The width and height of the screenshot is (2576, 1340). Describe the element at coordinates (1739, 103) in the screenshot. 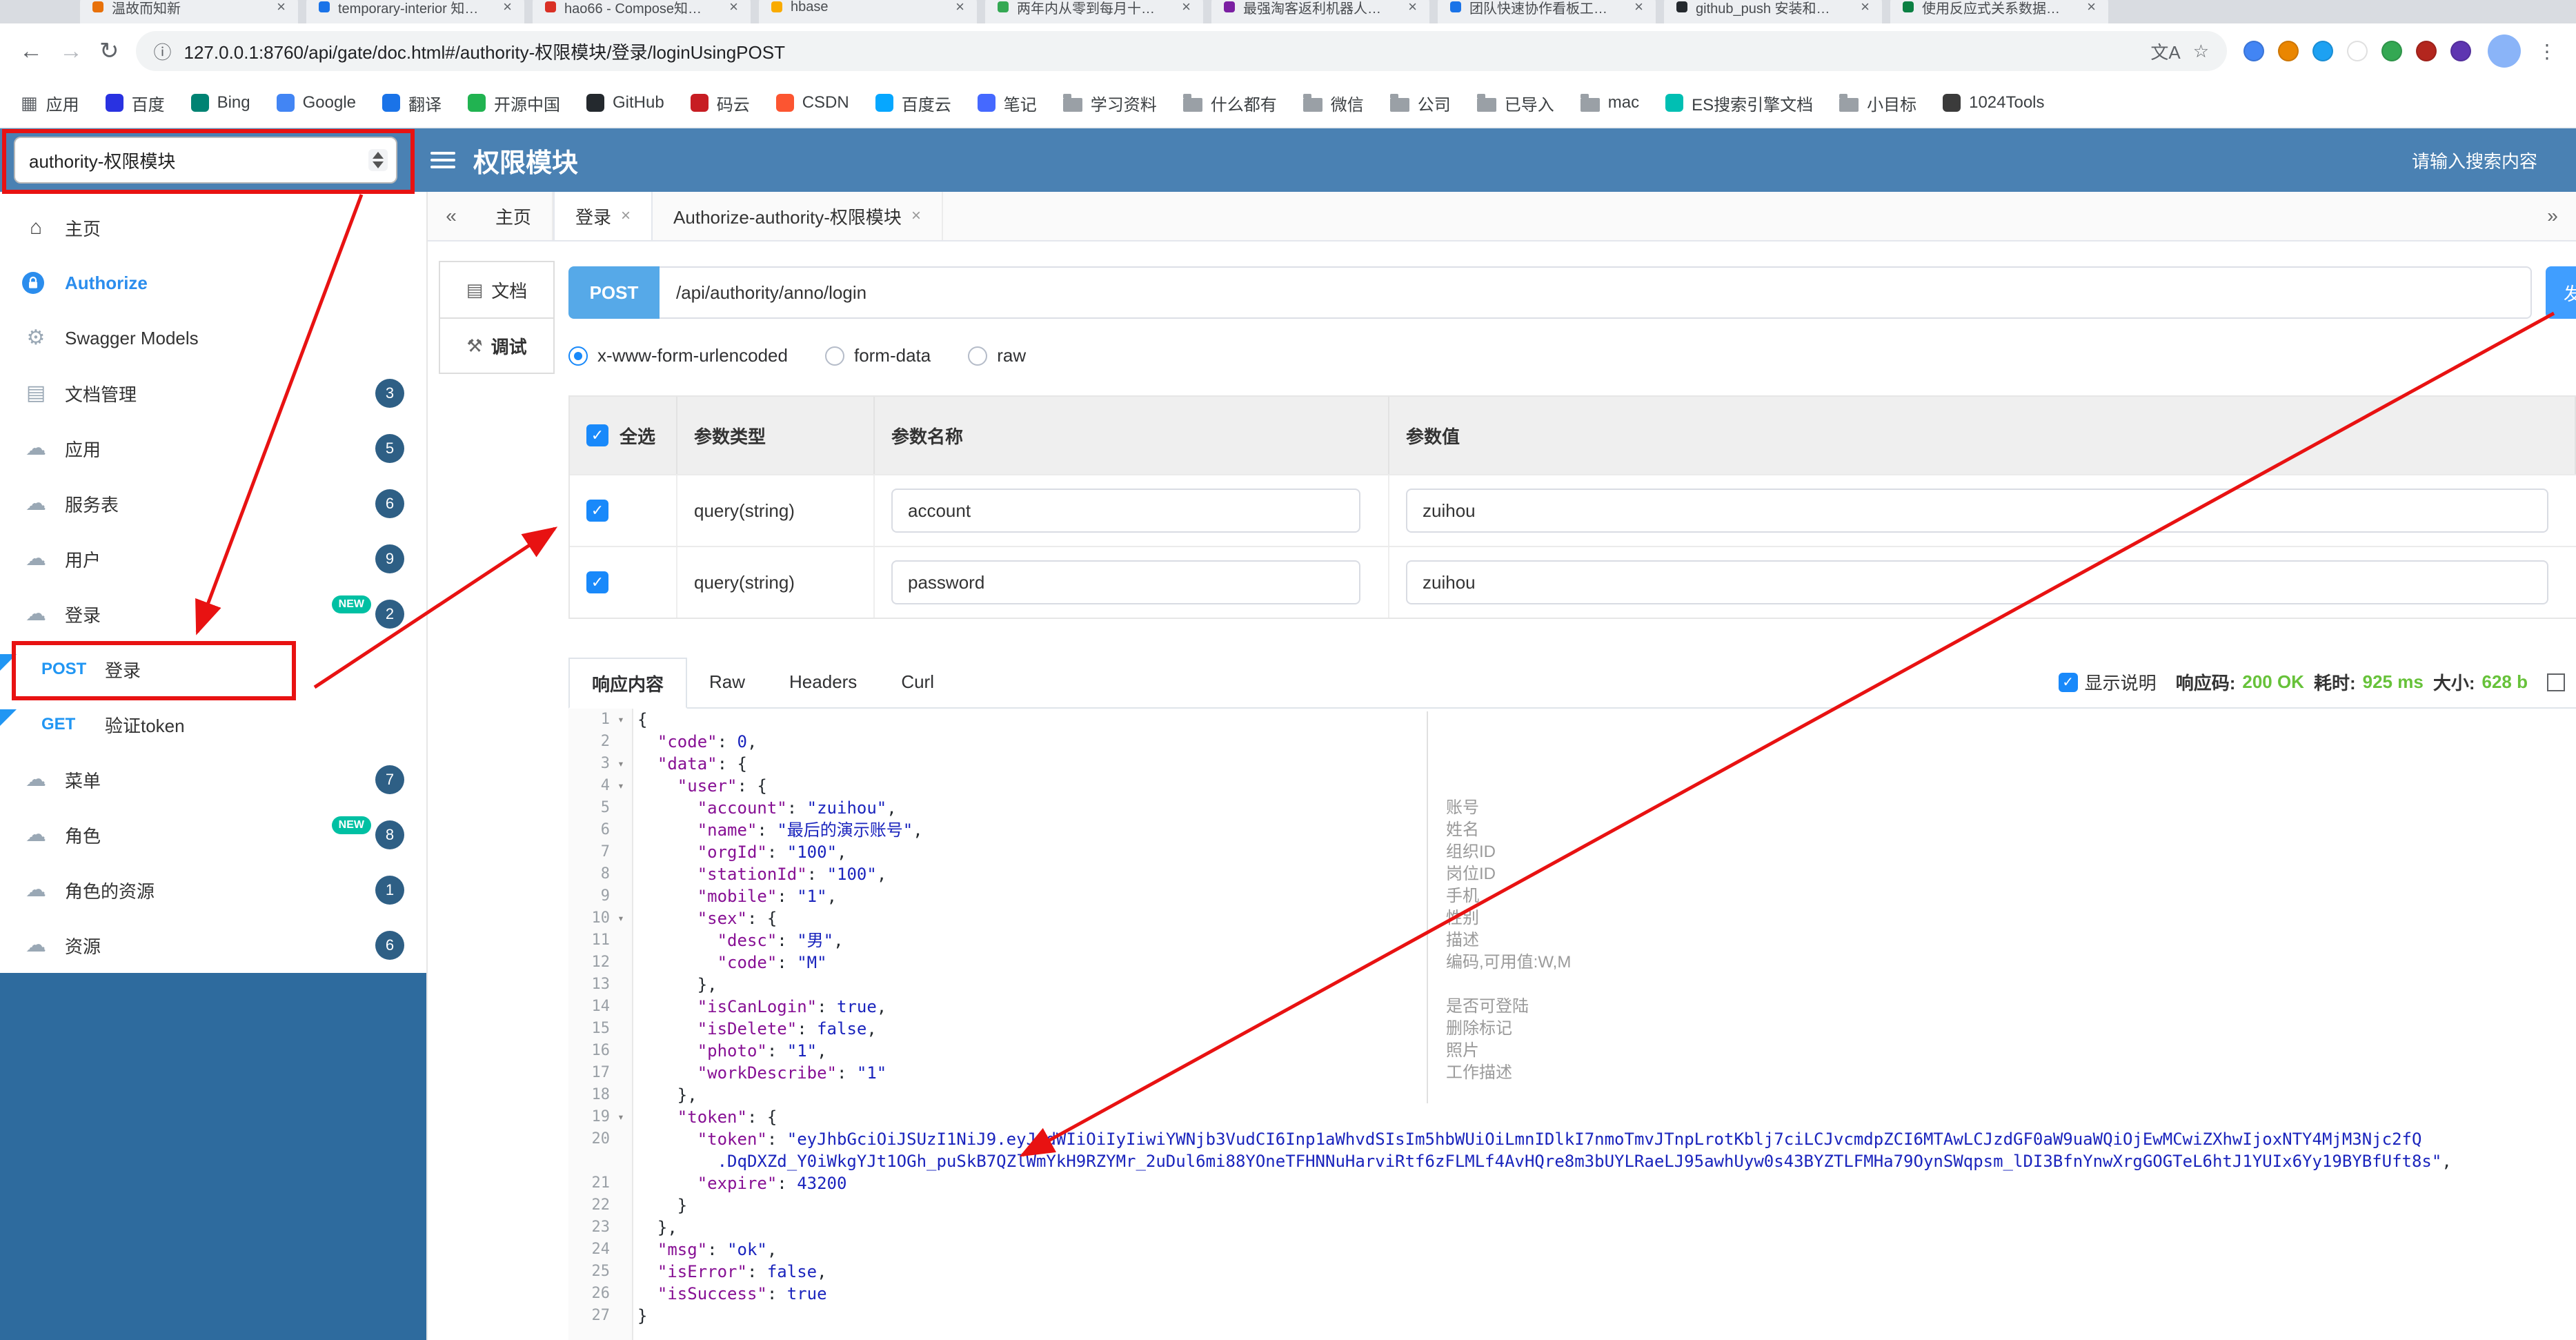

I see `bookmark-item: ES搜索引擎文档` at that location.